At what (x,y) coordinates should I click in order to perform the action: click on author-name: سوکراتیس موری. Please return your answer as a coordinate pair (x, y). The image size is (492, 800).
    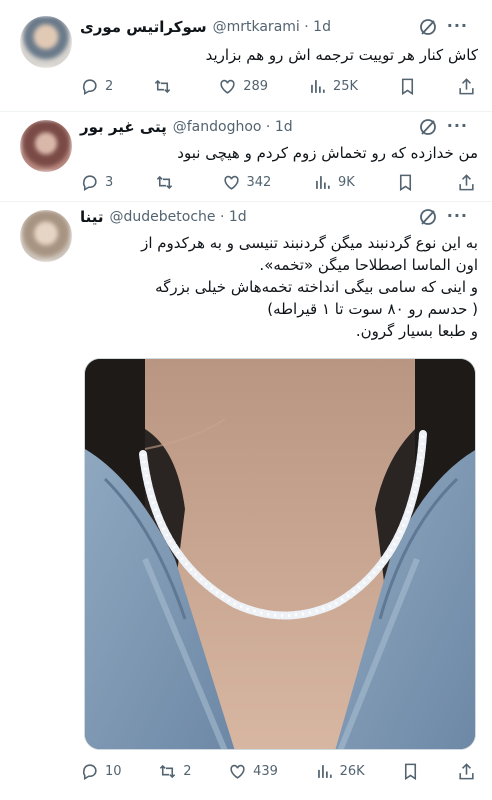
    Looking at the image, I should click on (143, 27).